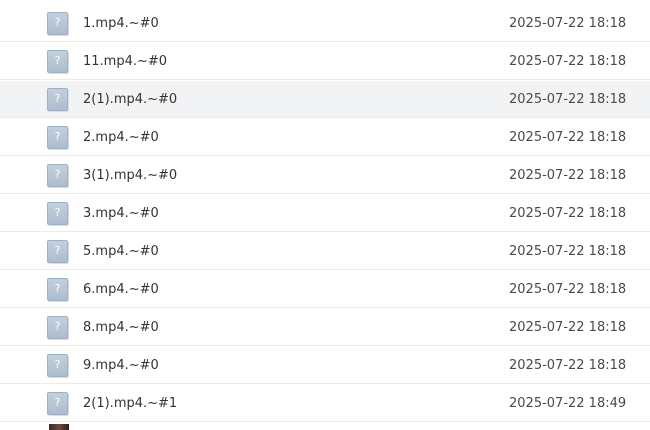 This screenshot has height=430, width=650. What do you see at coordinates (121, 23) in the screenshot?
I see `file-name: 1.mp4.~#0` at bounding box center [121, 23].